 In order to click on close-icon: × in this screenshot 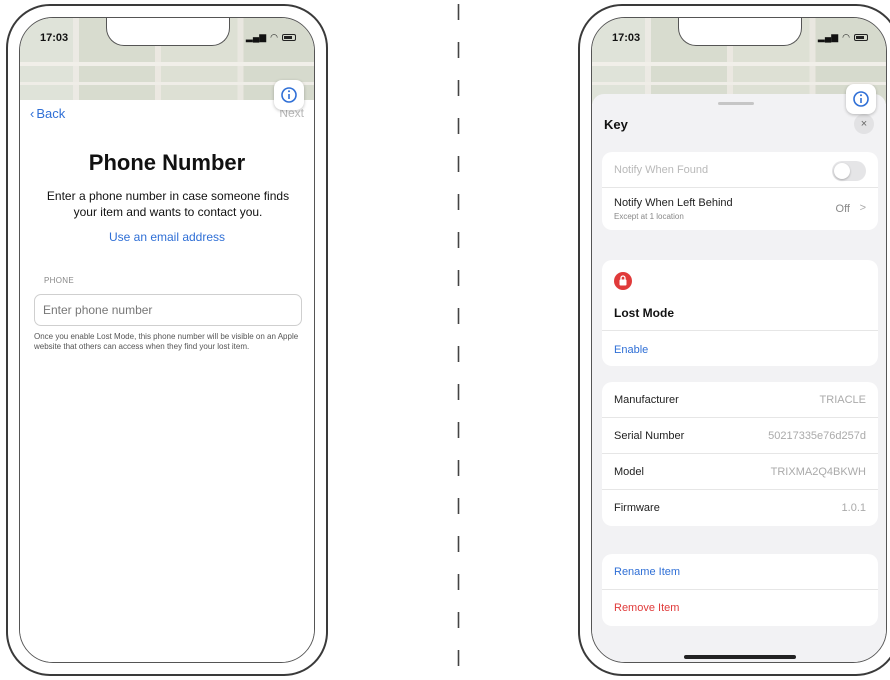, I will do `click(864, 124)`.